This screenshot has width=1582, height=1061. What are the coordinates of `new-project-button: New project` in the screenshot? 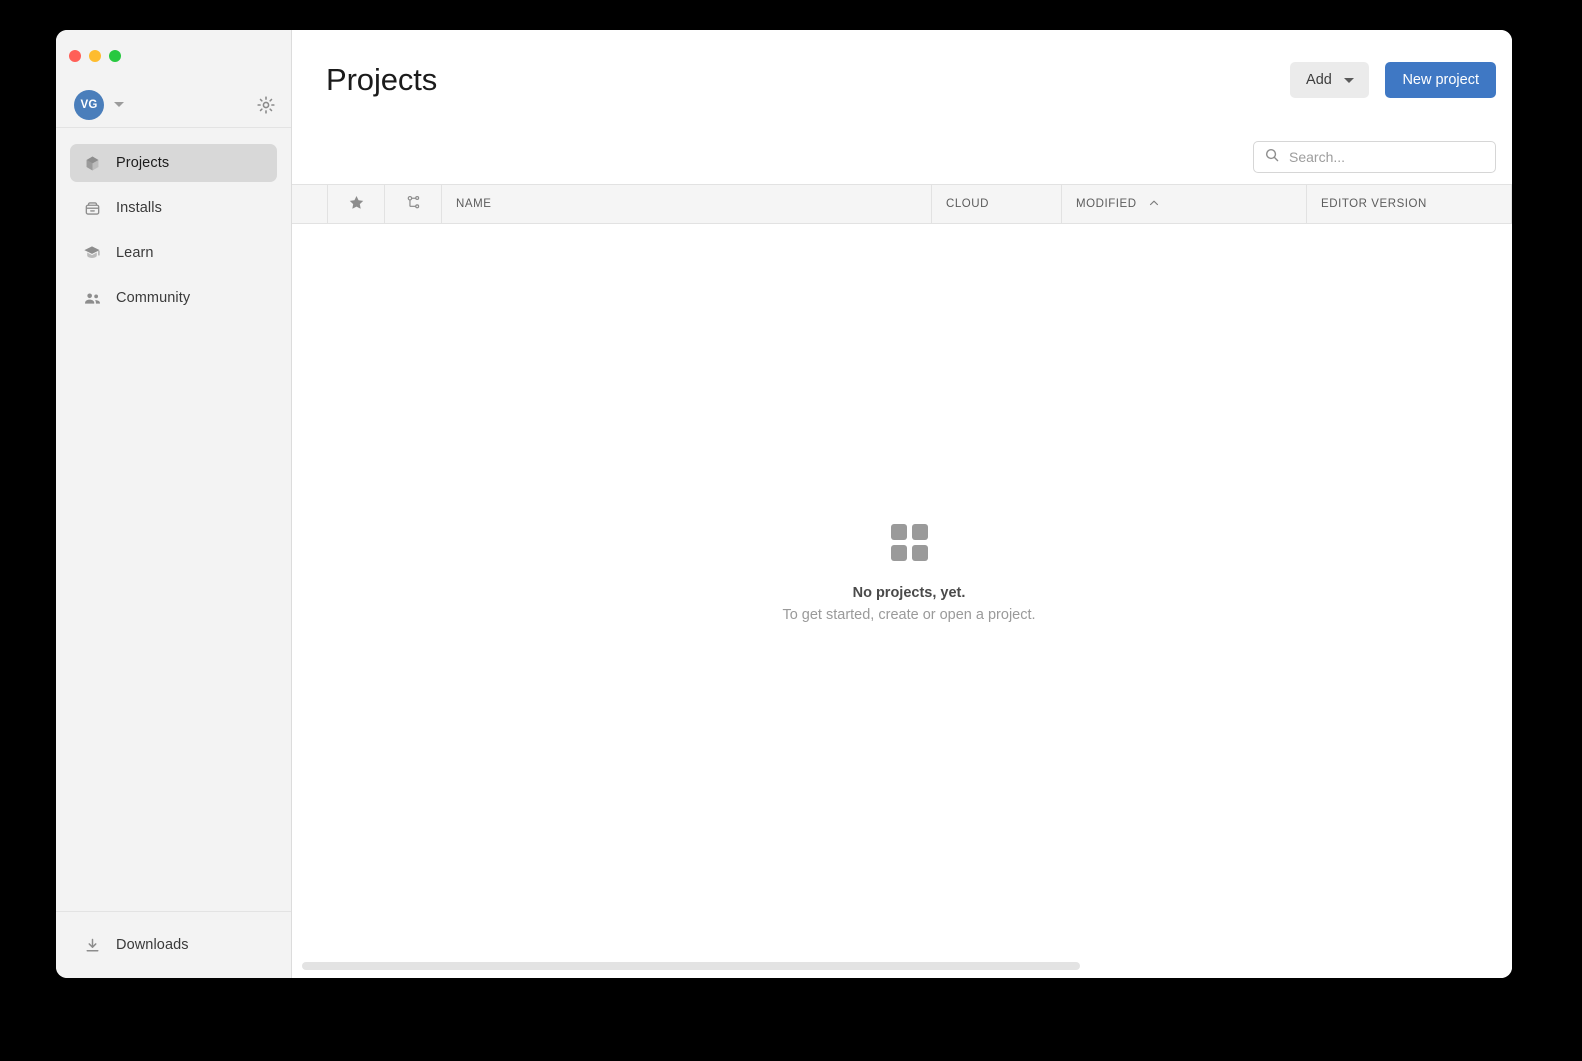 It's located at (1440, 80).